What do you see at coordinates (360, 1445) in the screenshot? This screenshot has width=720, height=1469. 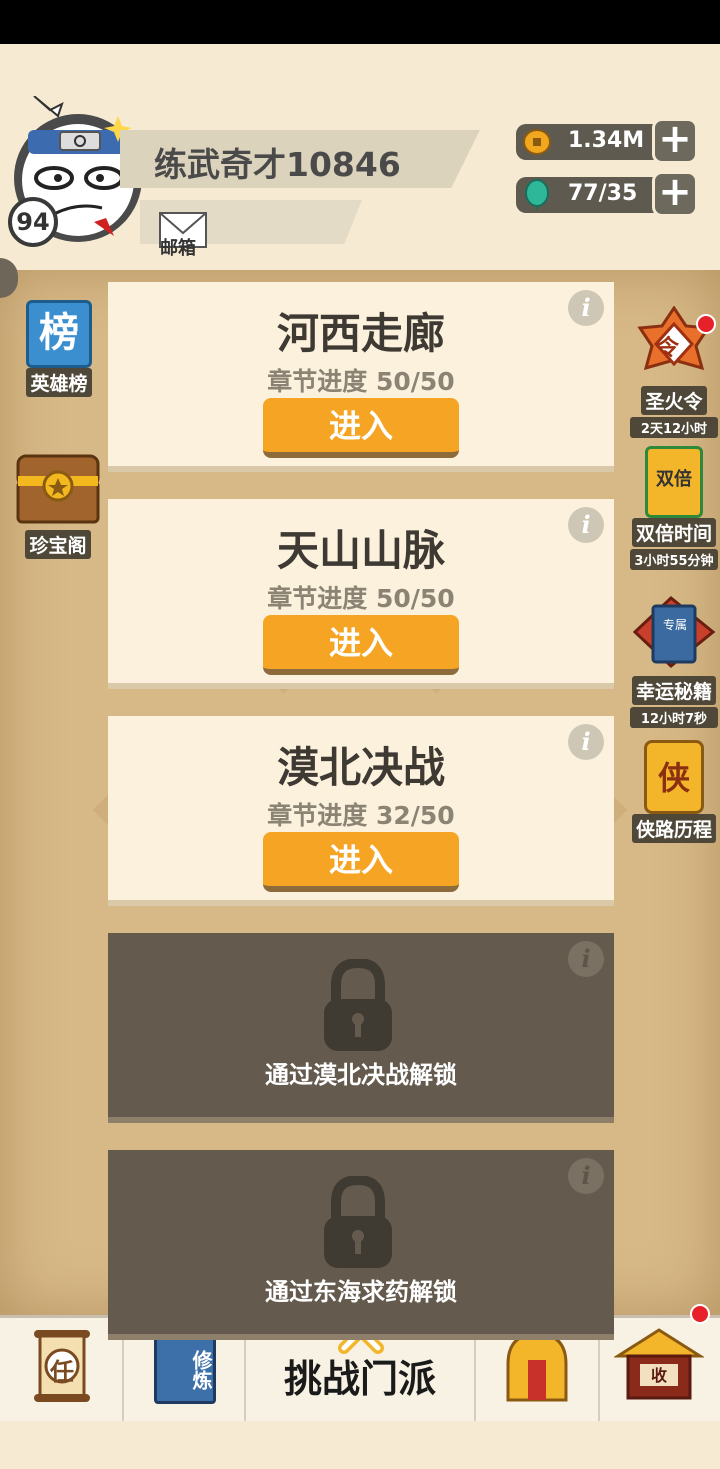 I see `system-nav-area` at bounding box center [360, 1445].